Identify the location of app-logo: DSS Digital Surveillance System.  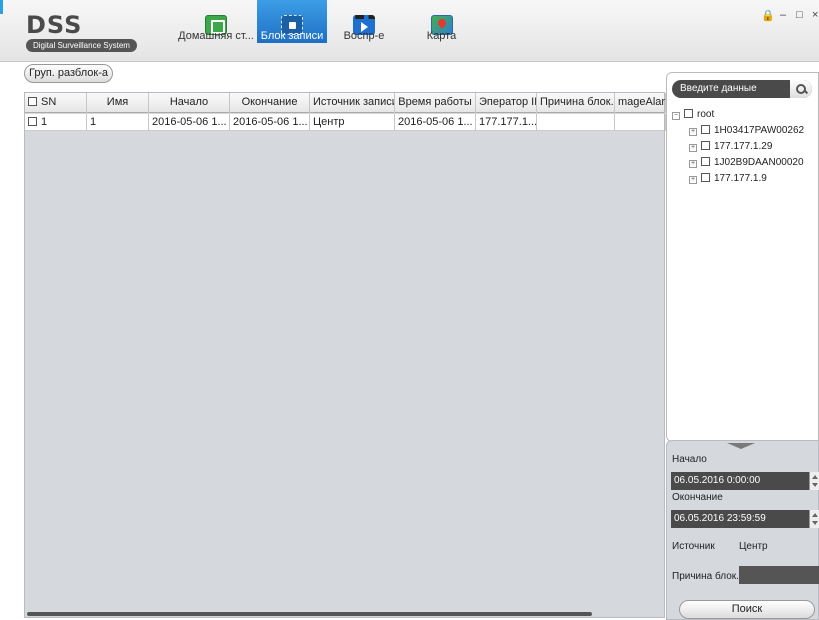
(81, 32).